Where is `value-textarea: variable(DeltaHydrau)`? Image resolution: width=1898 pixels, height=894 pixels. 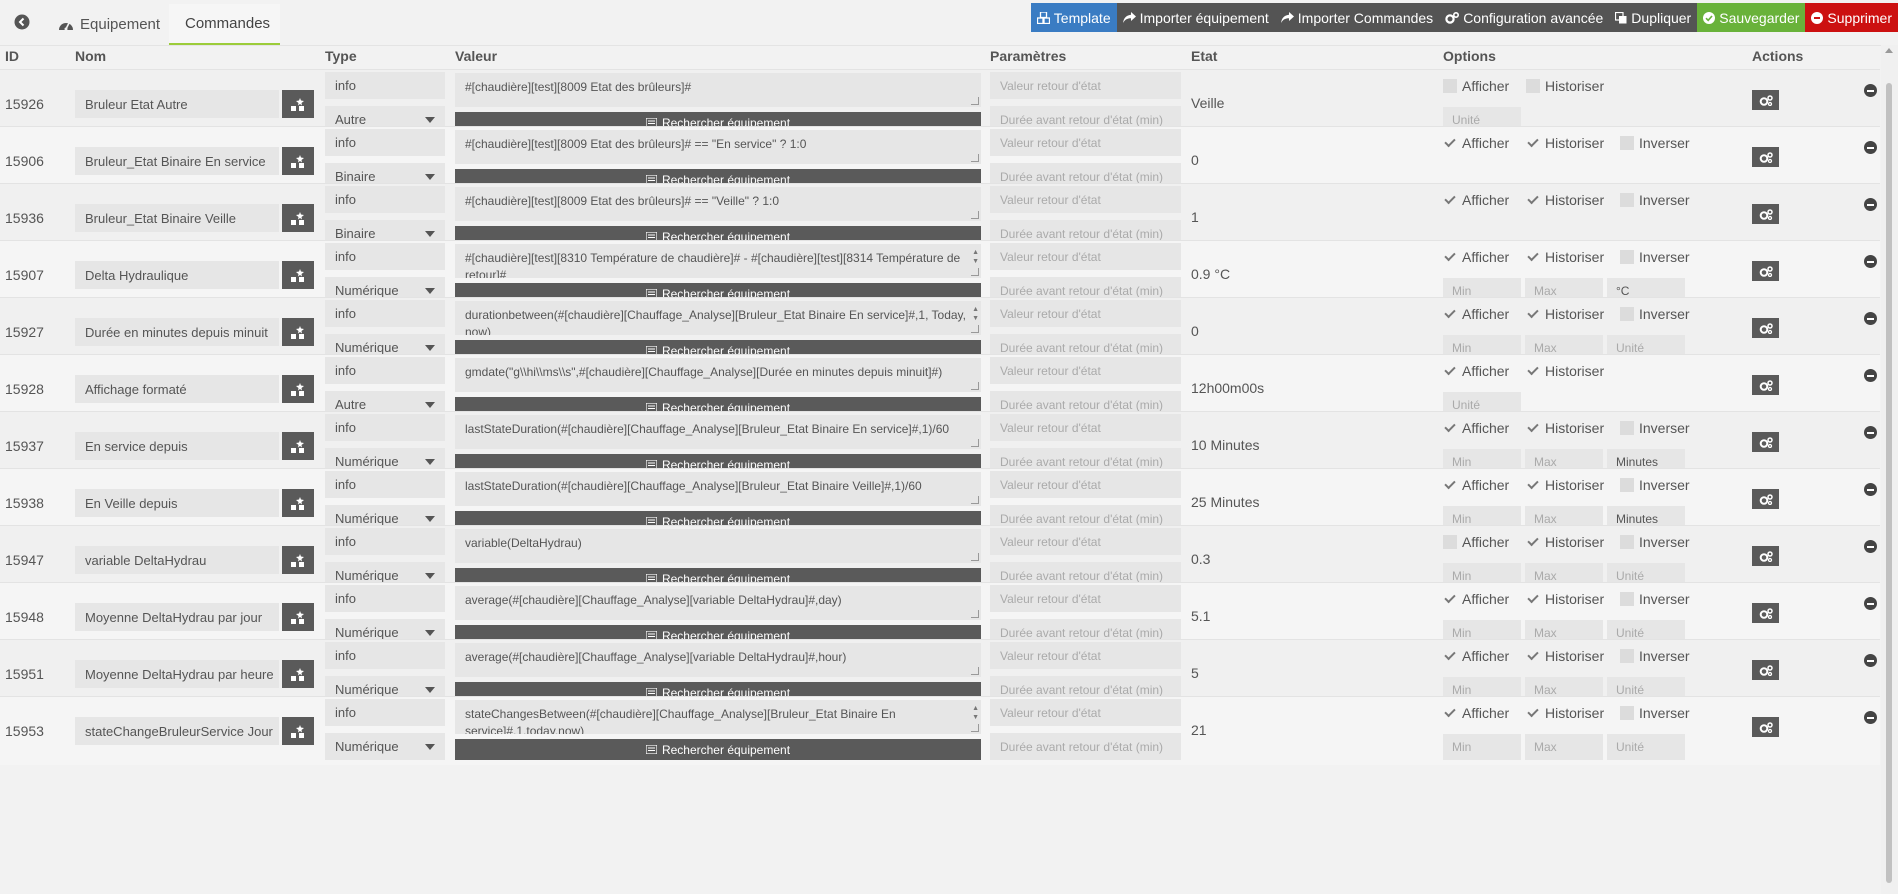 value-textarea: variable(DeltaHydrau) is located at coordinates (718, 546).